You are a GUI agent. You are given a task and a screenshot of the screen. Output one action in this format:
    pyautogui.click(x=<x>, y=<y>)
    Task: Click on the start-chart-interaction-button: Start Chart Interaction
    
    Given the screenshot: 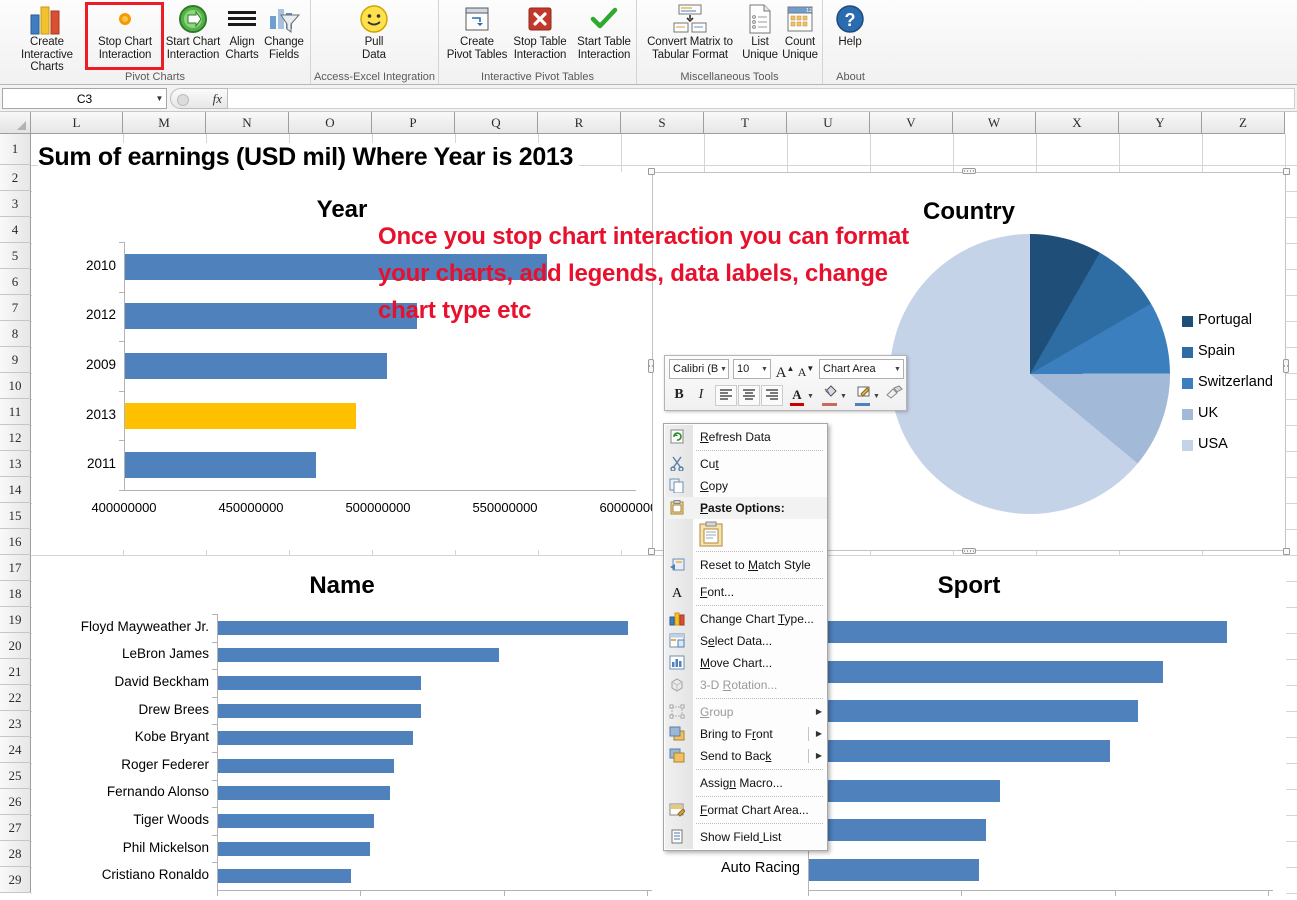 What is the action you would take?
    pyautogui.click(x=193, y=35)
    